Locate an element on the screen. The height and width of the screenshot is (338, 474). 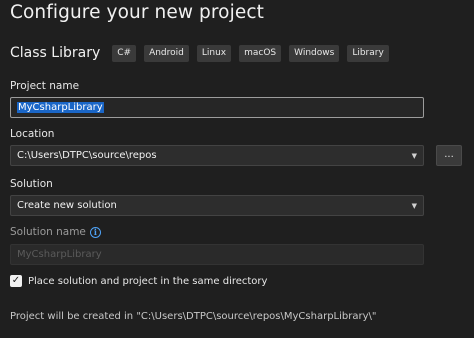
tag-linux: Linux is located at coordinates (214, 53).